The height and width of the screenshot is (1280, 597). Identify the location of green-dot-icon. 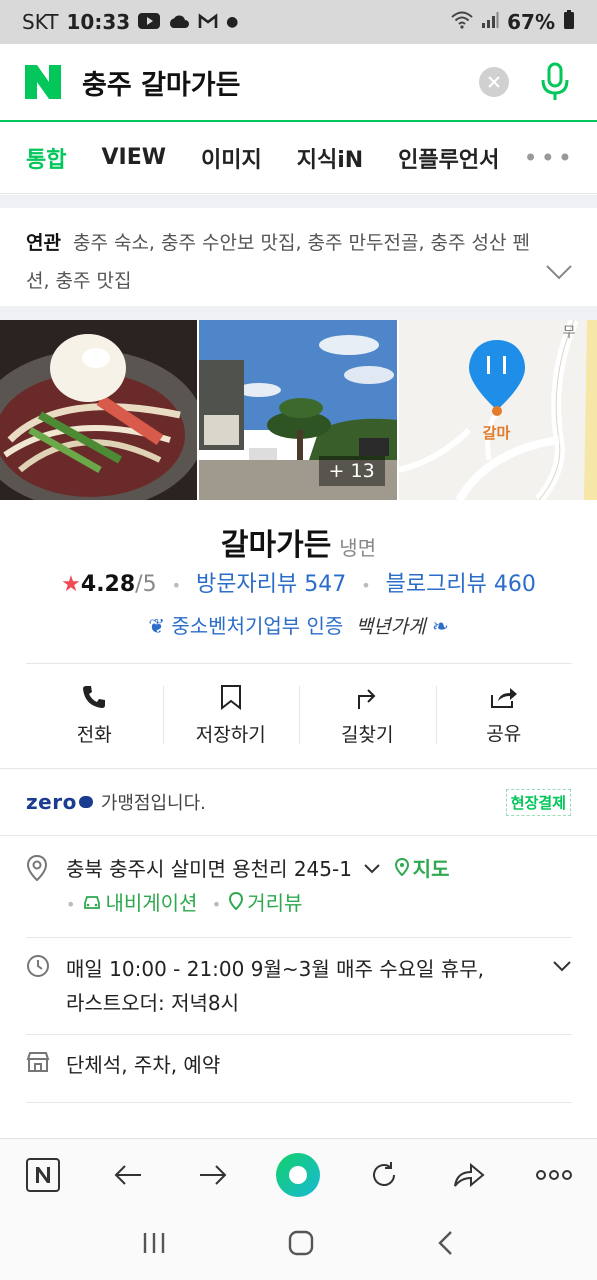
(298, 1174).